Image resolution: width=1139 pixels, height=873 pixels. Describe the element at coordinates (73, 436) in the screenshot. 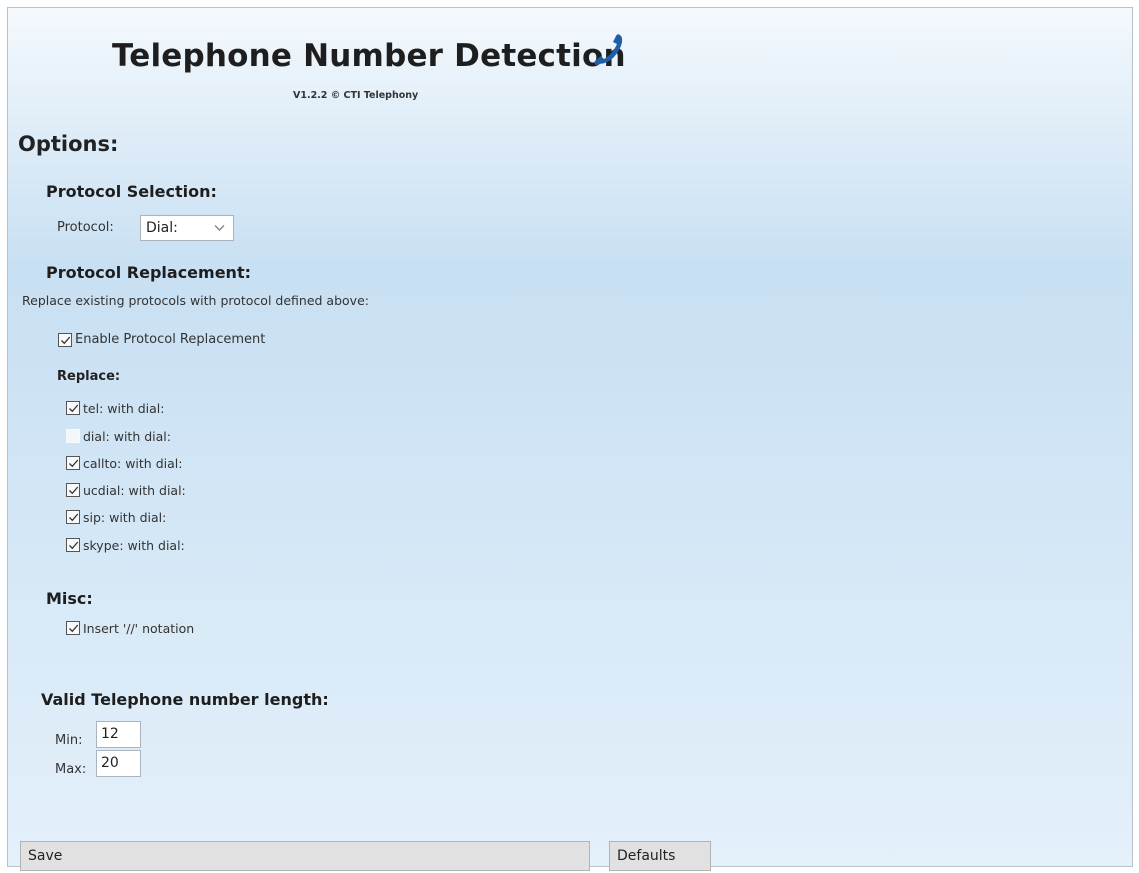

I see `replace-dial-checkbox` at that location.